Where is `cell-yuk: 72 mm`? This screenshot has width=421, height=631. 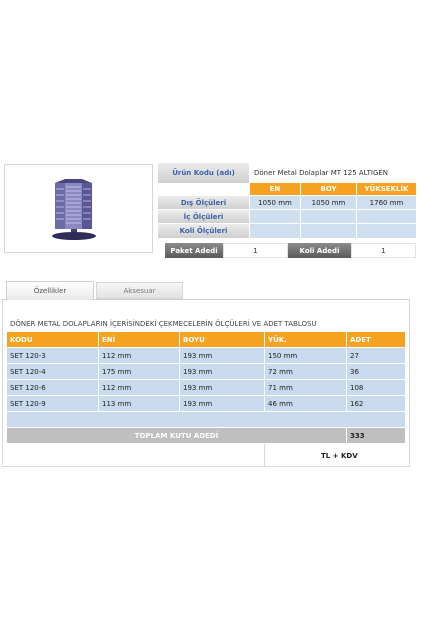 cell-yuk: 72 mm is located at coordinates (305, 371).